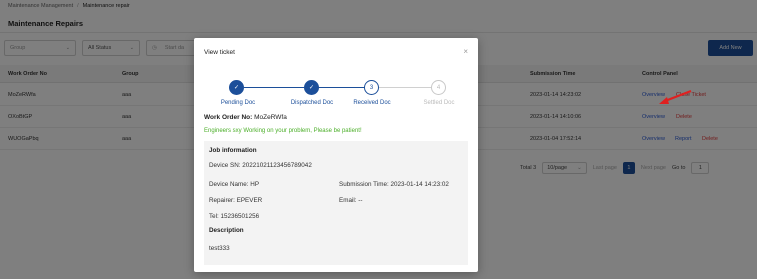 The height and width of the screenshot is (279, 757). Describe the element at coordinates (439, 103) in the screenshot. I see `step-label-settled: Settled Doc` at that location.